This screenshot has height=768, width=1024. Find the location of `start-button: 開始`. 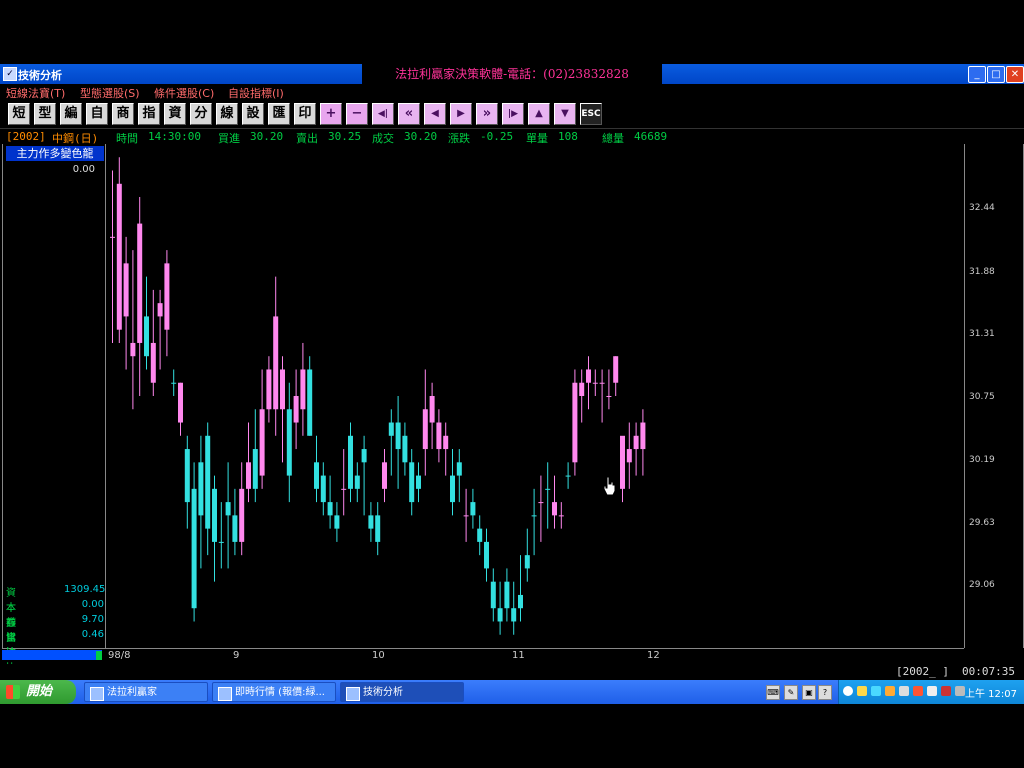

start-button: 開始 is located at coordinates (38, 692).